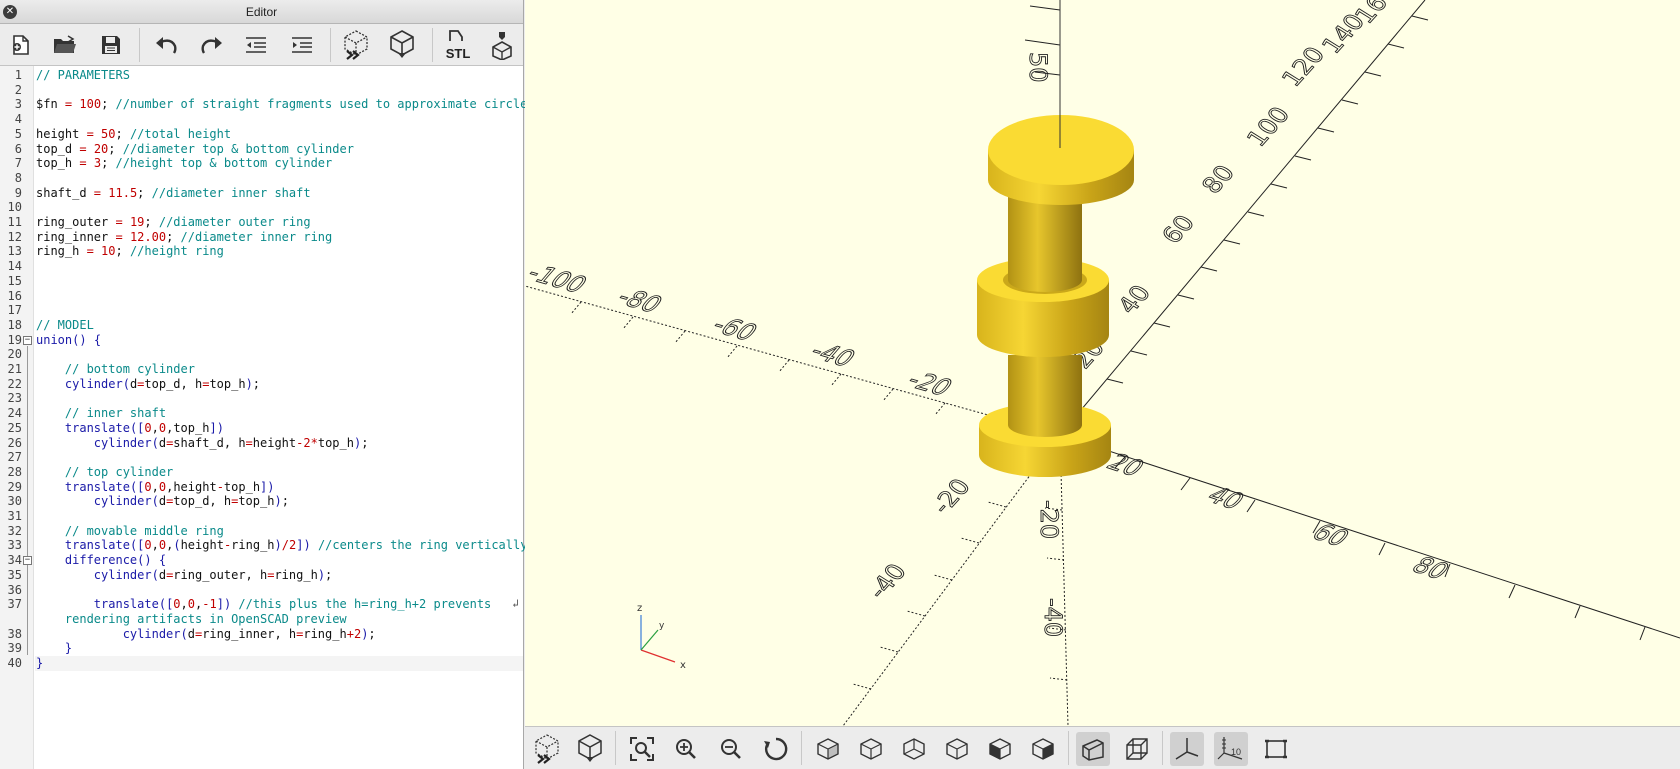  What do you see at coordinates (686, 749) in the screenshot?
I see `zoom-in-icon` at bounding box center [686, 749].